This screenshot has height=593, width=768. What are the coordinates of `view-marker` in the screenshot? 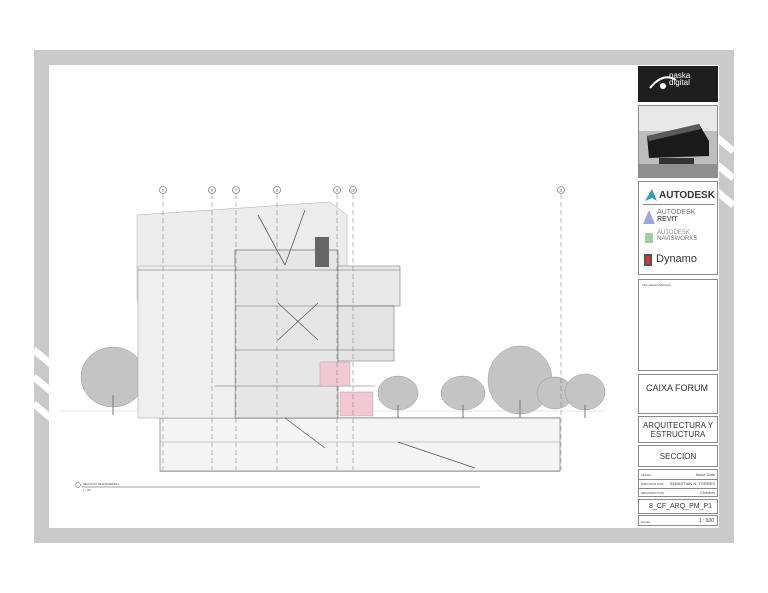 It's located at (78, 485).